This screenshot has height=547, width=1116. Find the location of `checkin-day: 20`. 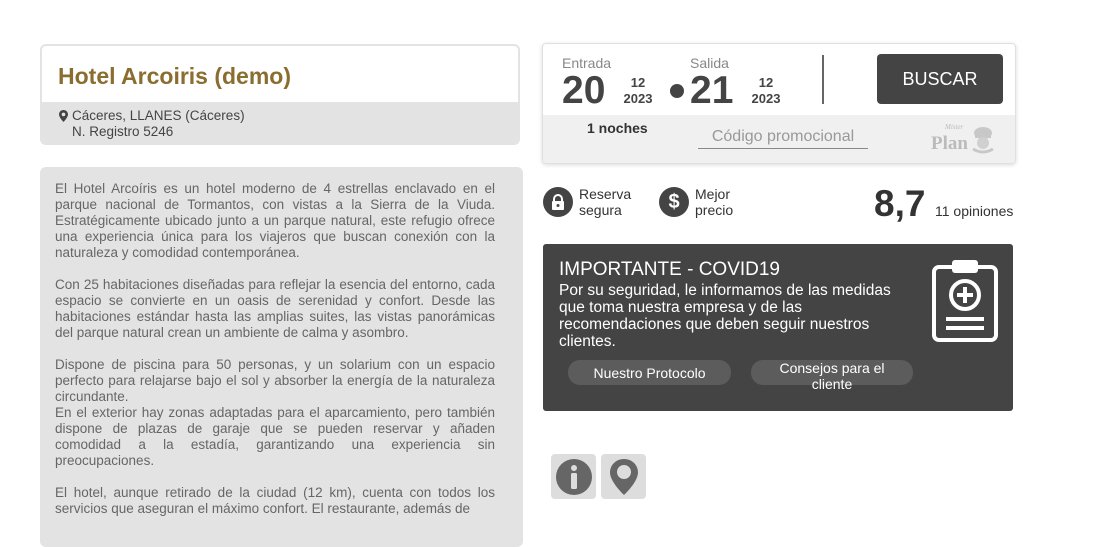

checkin-day: 20 is located at coordinates (584, 90).